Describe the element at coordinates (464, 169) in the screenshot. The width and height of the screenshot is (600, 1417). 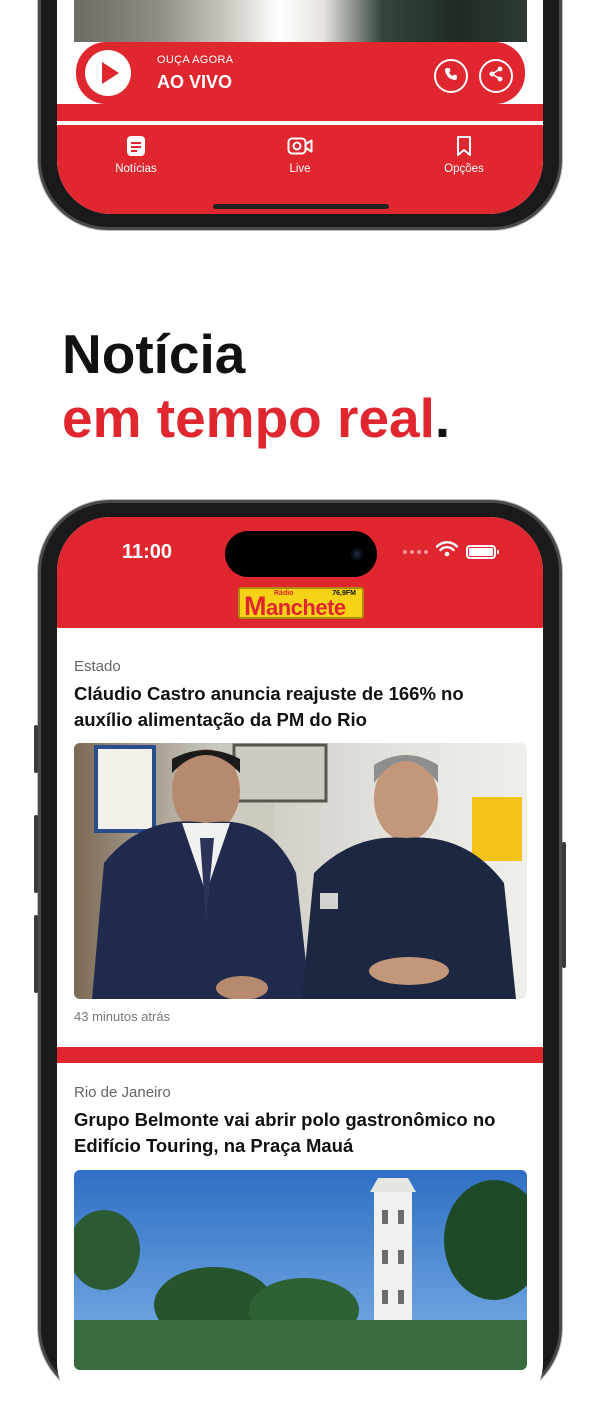
I see `tab-opcoes-label: Opções` at that location.